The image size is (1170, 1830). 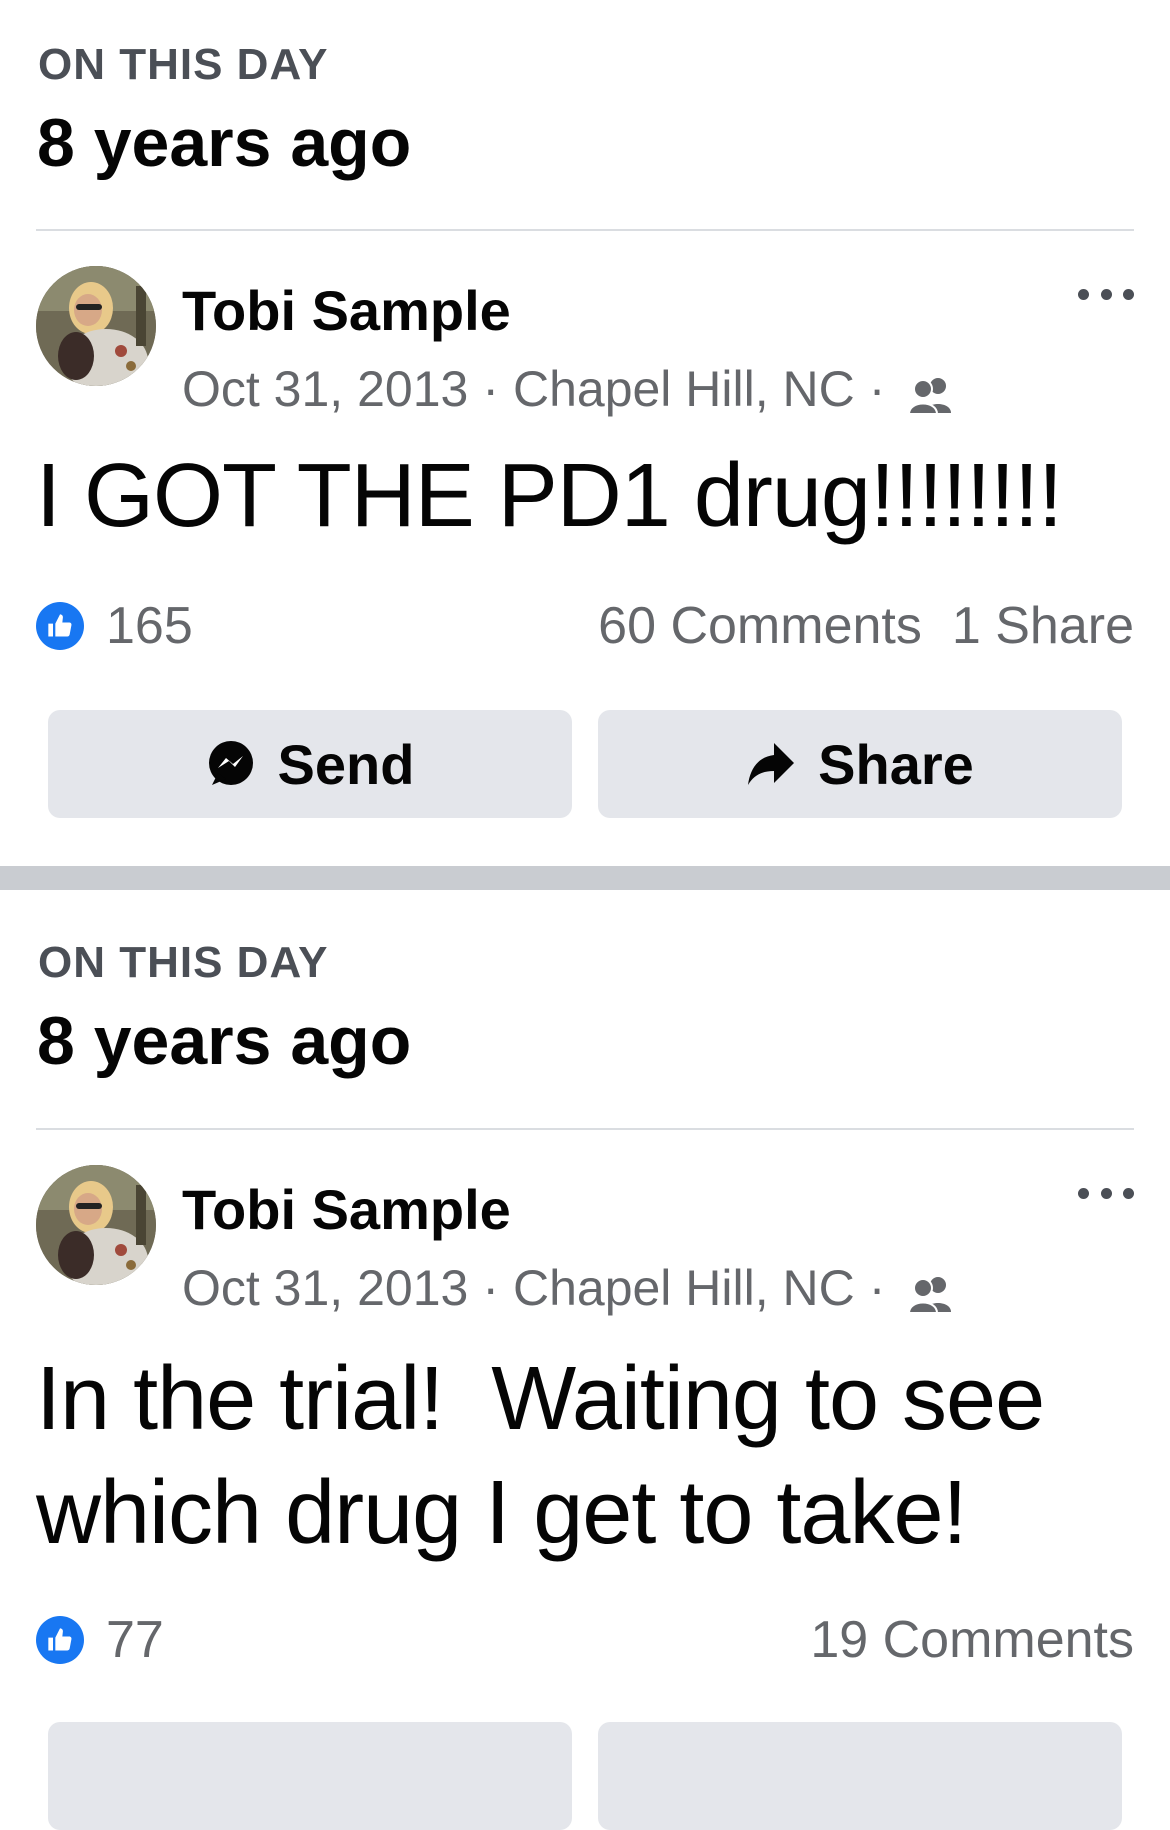 What do you see at coordinates (860, 1776) in the screenshot?
I see `share-button` at bounding box center [860, 1776].